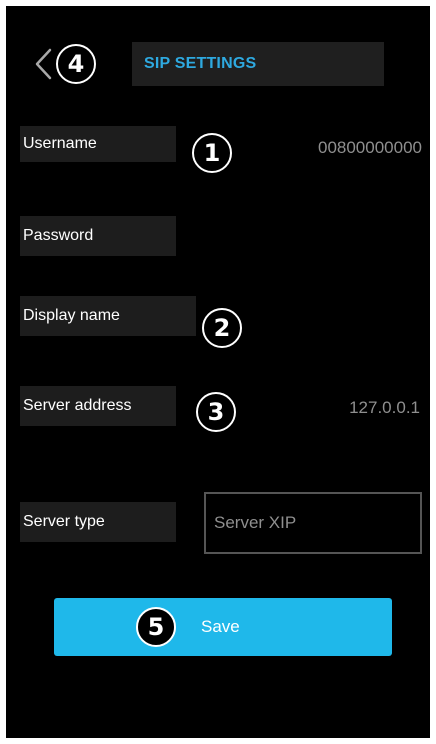  I want to click on back-button, so click(43, 64).